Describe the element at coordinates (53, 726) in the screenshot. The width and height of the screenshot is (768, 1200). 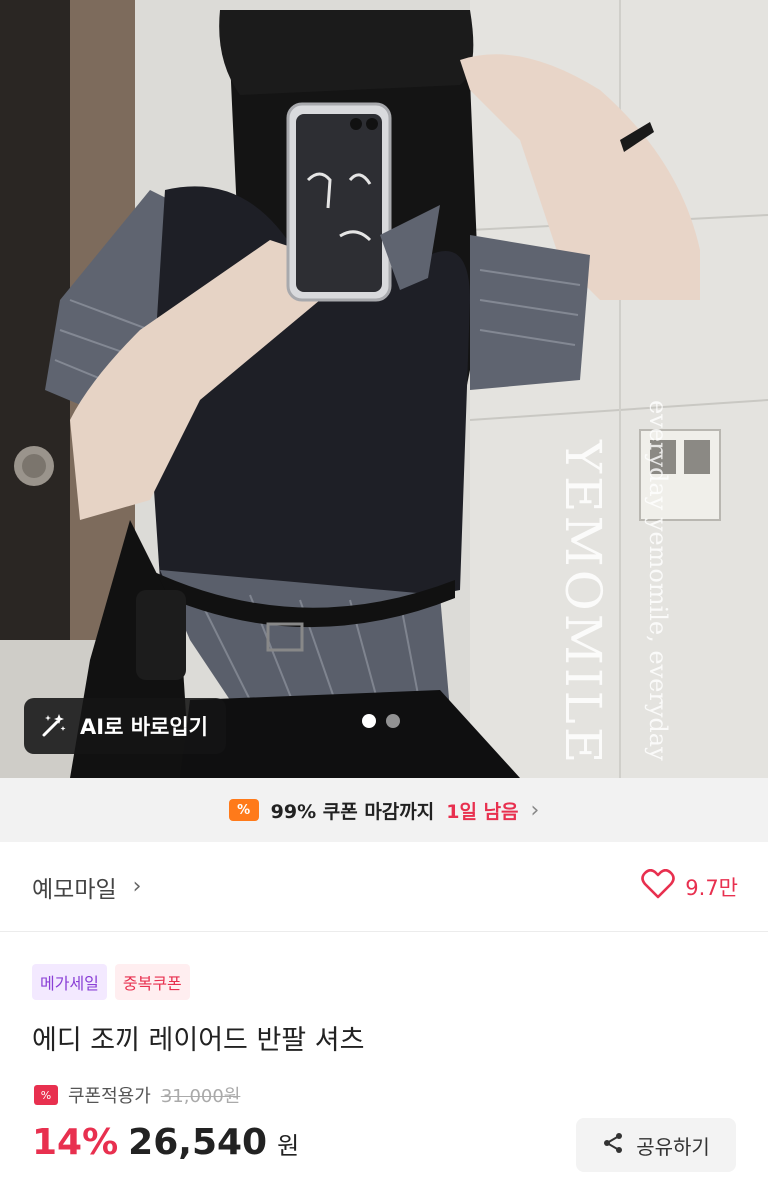
I see `magic-wand-icon` at that location.